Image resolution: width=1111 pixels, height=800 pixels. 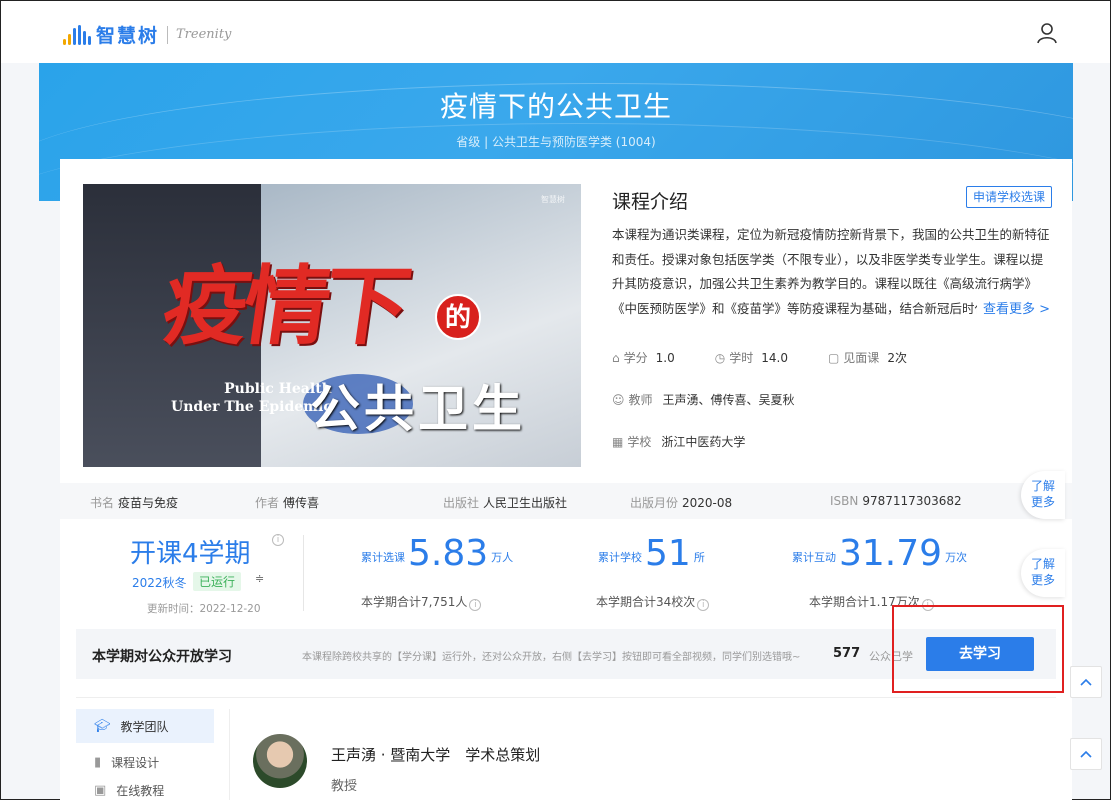 I want to click on stat-interact-unit: 万次, so click(x=956, y=557).